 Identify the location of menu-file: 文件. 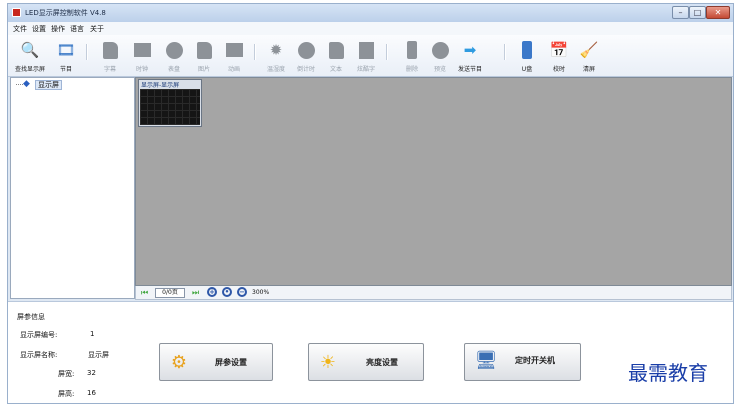
(20, 29).